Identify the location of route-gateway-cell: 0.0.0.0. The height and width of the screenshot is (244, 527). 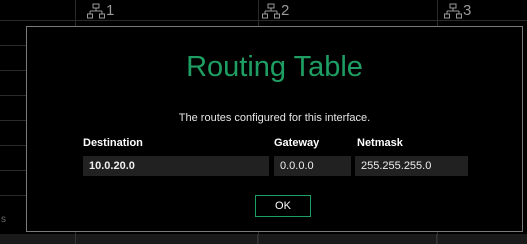
(312, 166).